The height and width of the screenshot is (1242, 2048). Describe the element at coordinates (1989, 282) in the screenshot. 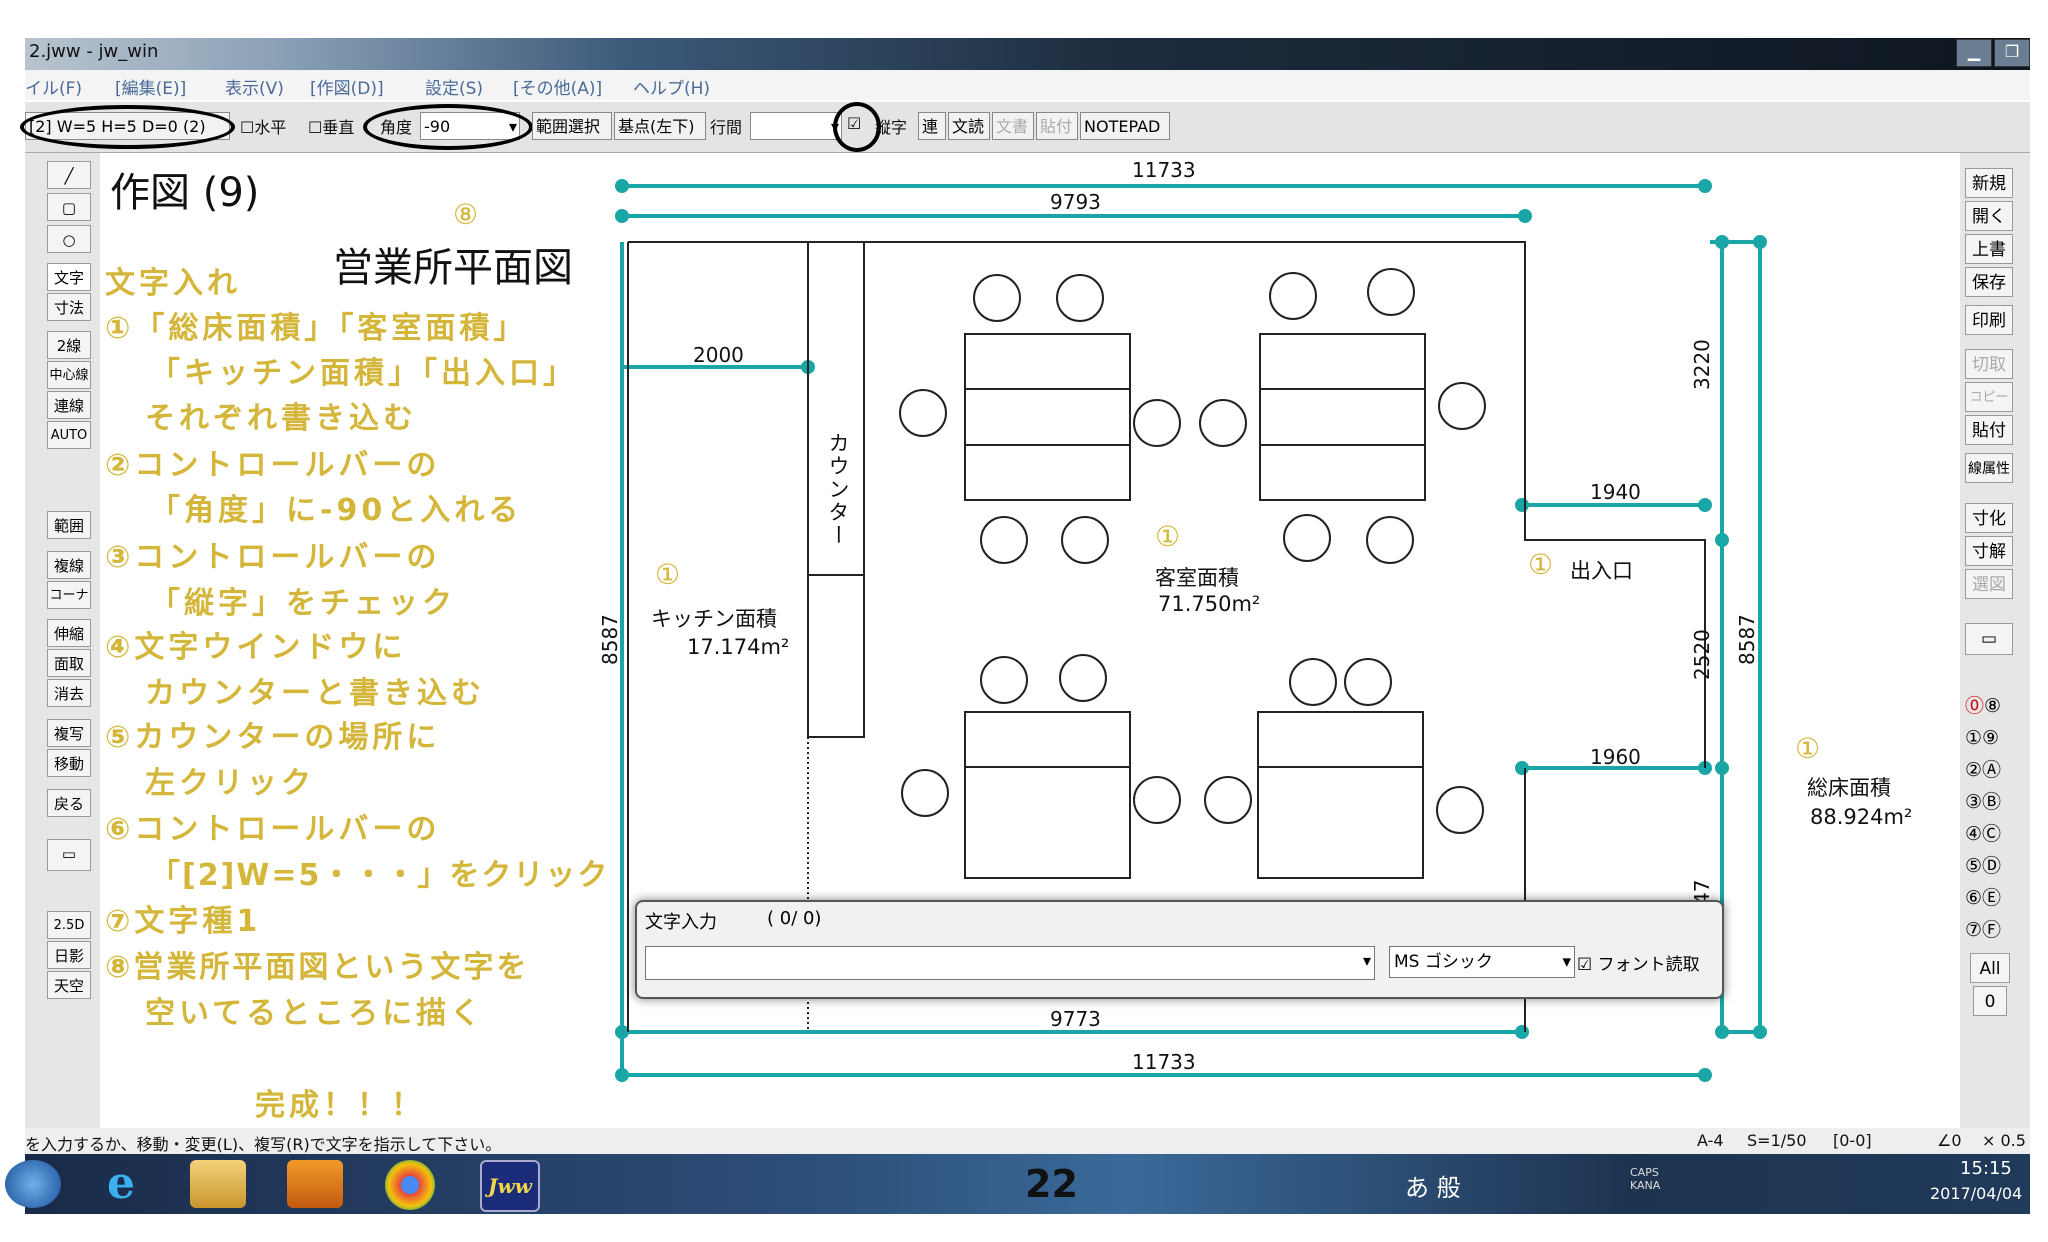

I see `save-button: 保存` at that location.